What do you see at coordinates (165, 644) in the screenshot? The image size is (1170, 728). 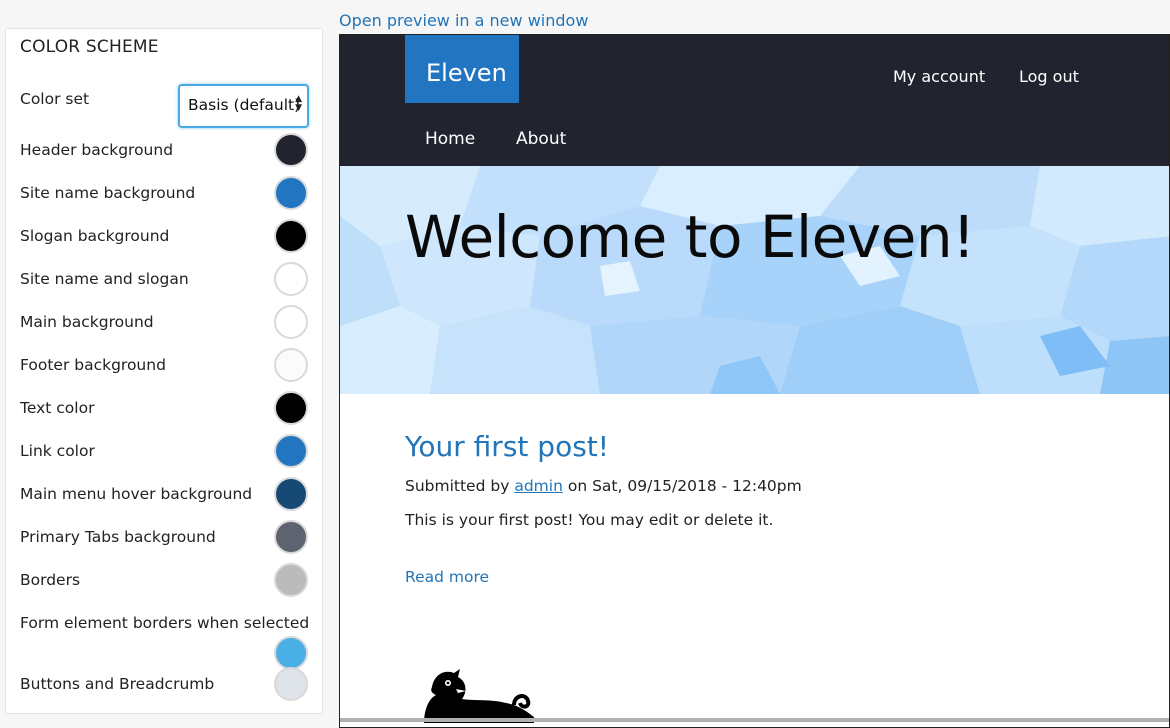 I see `field-form-element-borders: Form element borders when selected` at bounding box center [165, 644].